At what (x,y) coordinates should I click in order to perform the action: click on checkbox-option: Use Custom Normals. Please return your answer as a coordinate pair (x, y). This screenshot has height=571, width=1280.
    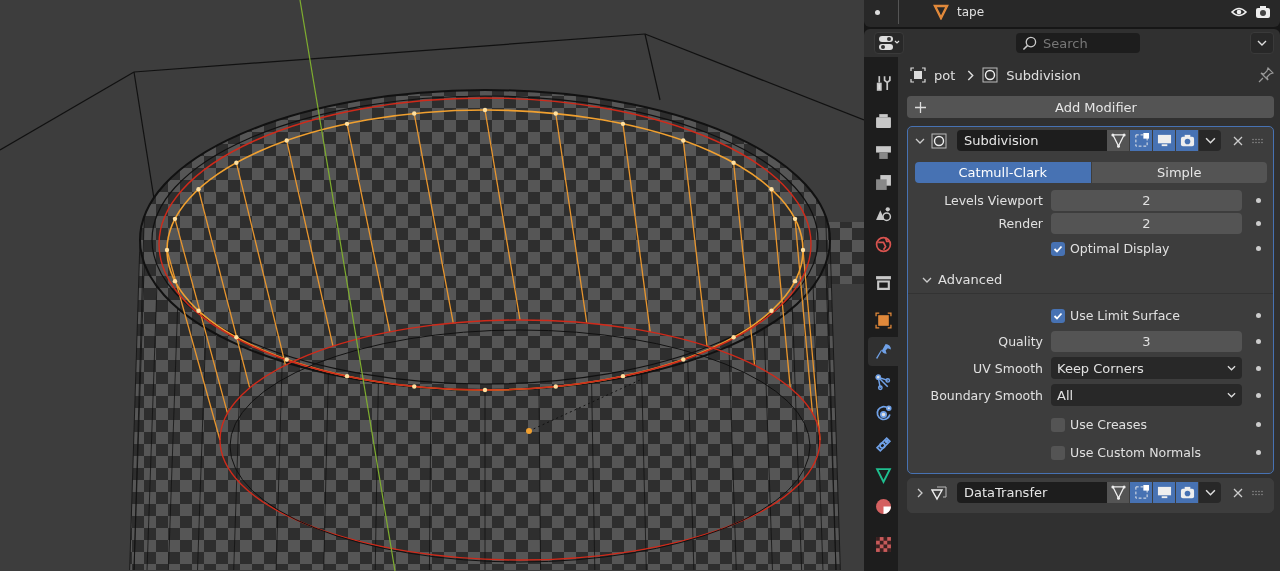
    Looking at the image, I should click on (1146, 452).